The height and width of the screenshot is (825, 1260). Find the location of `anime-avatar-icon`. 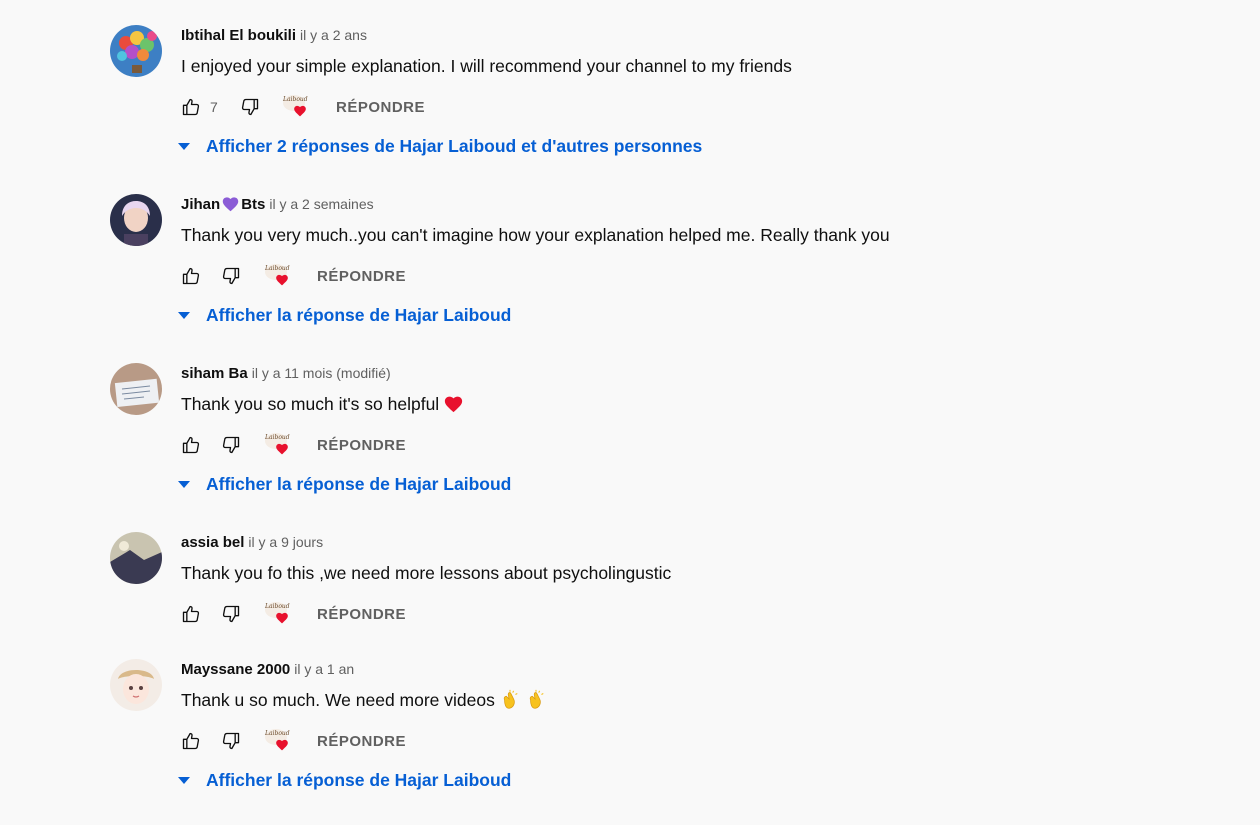

anime-avatar-icon is located at coordinates (136, 685).